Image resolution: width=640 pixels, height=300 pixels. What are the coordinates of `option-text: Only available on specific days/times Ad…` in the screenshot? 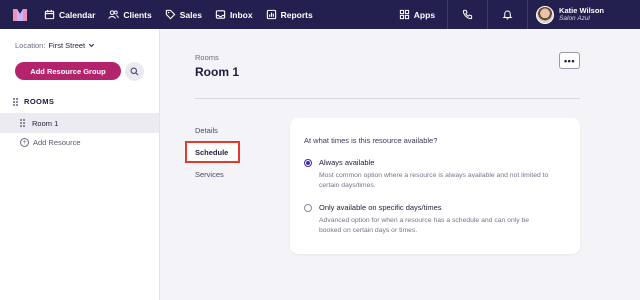 It's located at (434, 219).